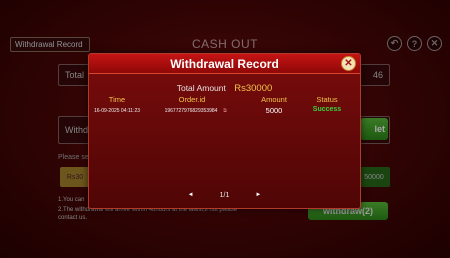  What do you see at coordinates (327, 109) in the screenshot?
I see `row-status: Success` at bounding box center [327, 109].